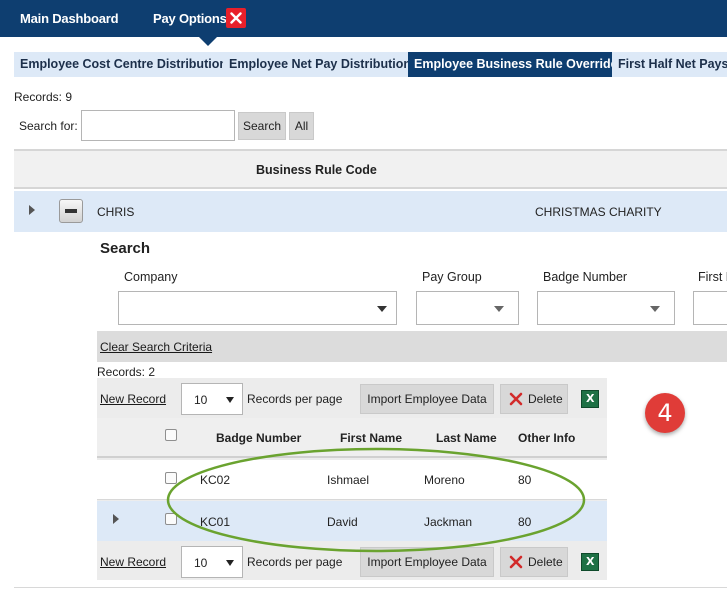 The image size is (727, 591). What do you see at coordinates (301, 126) in the screenshot?
I see `all-button: All` at bounding box center [301, 126].